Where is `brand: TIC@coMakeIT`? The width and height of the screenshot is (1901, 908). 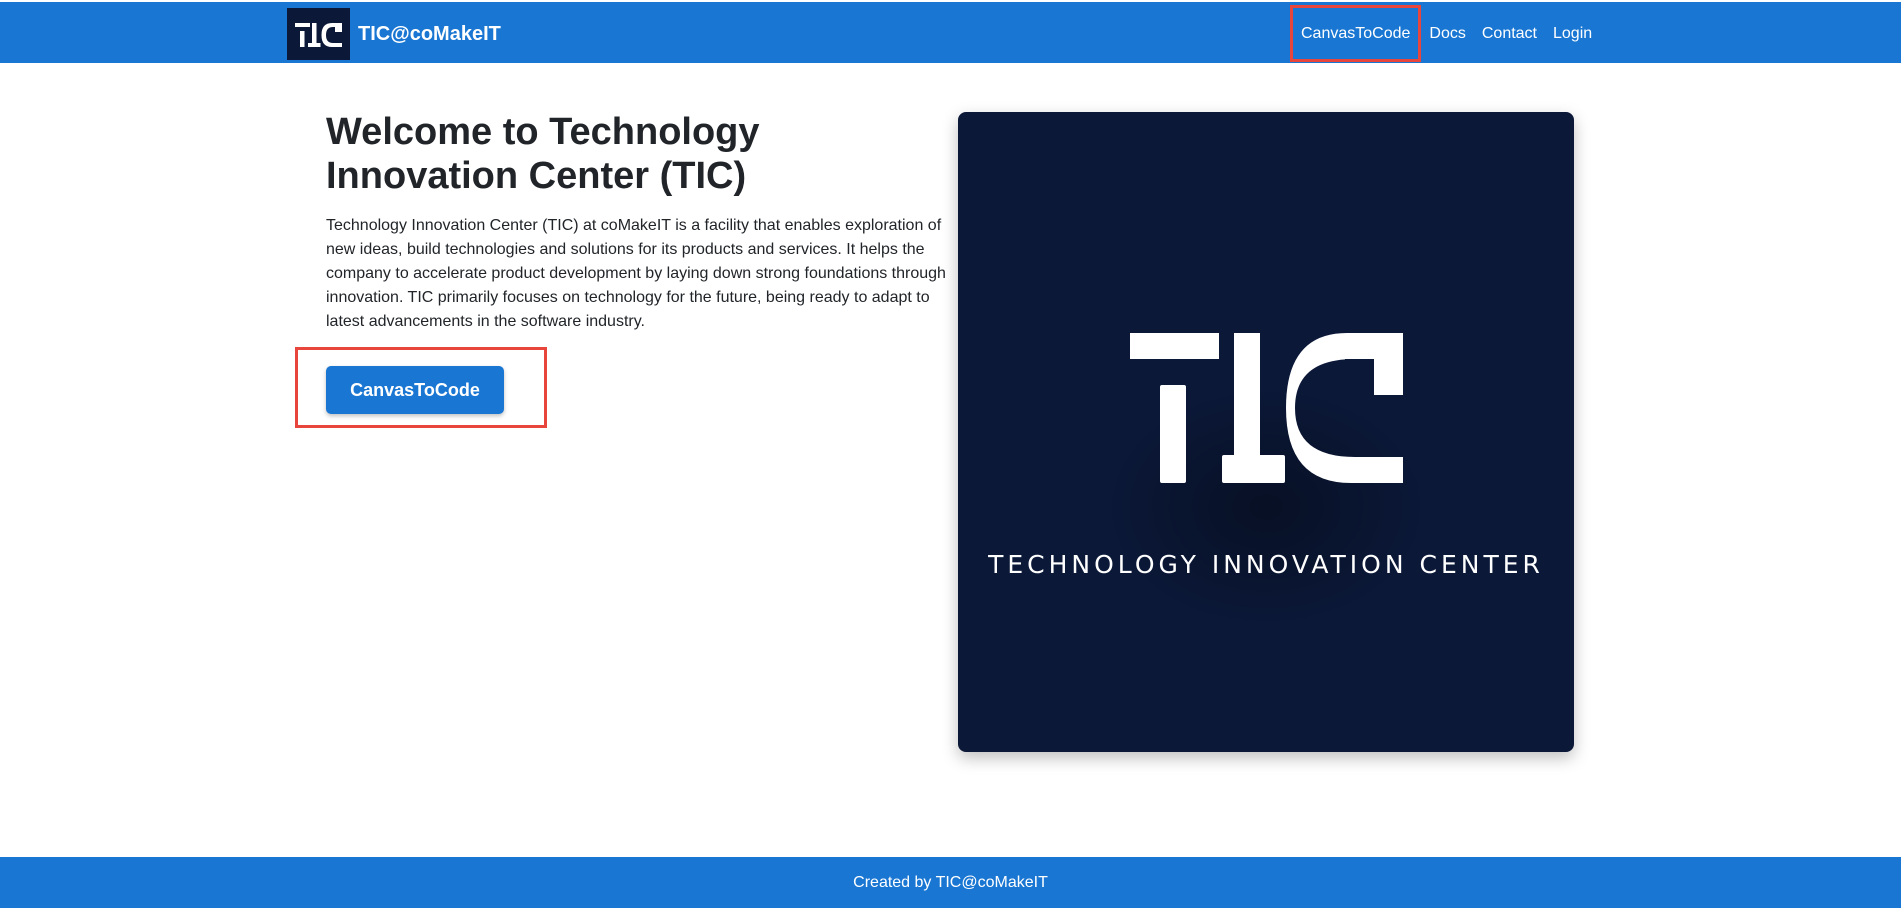 brand: TIC@coMakeIT is located at coordinates (394, 34).